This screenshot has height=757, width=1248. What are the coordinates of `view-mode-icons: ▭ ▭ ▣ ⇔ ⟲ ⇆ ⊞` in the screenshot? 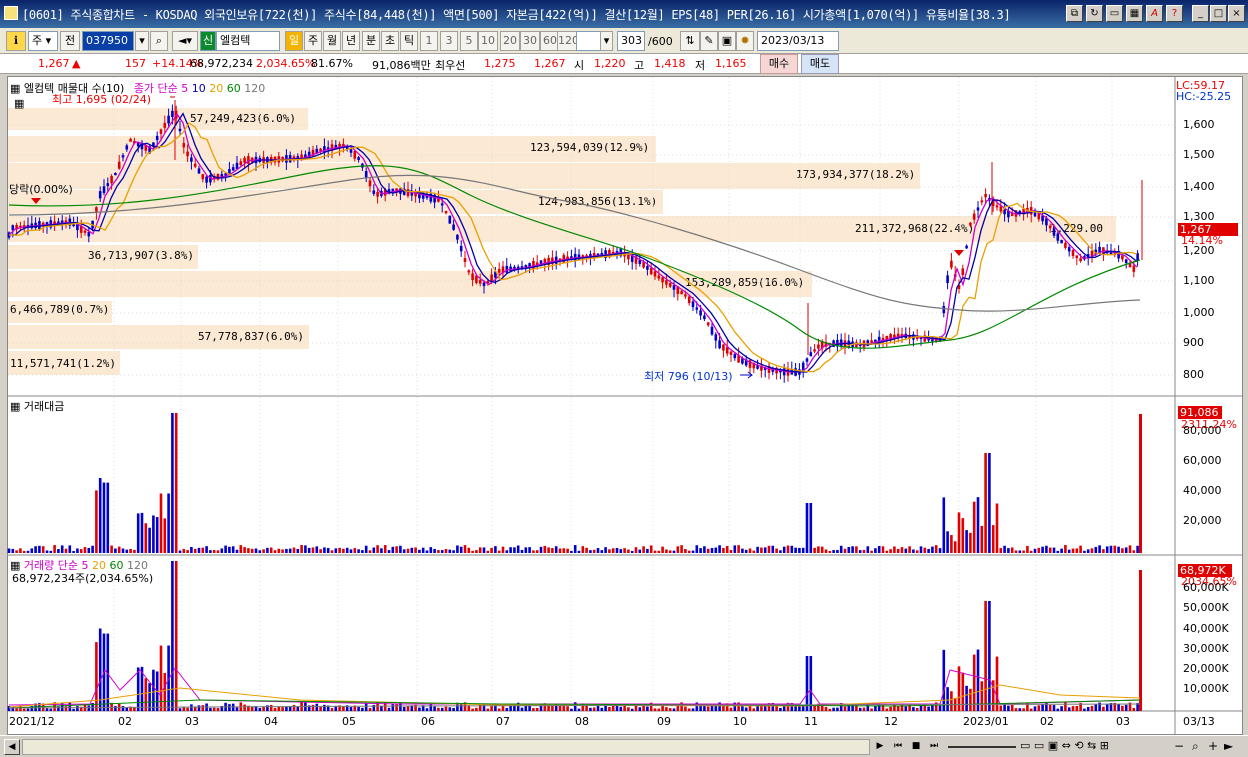 It's located at (1064, 745).